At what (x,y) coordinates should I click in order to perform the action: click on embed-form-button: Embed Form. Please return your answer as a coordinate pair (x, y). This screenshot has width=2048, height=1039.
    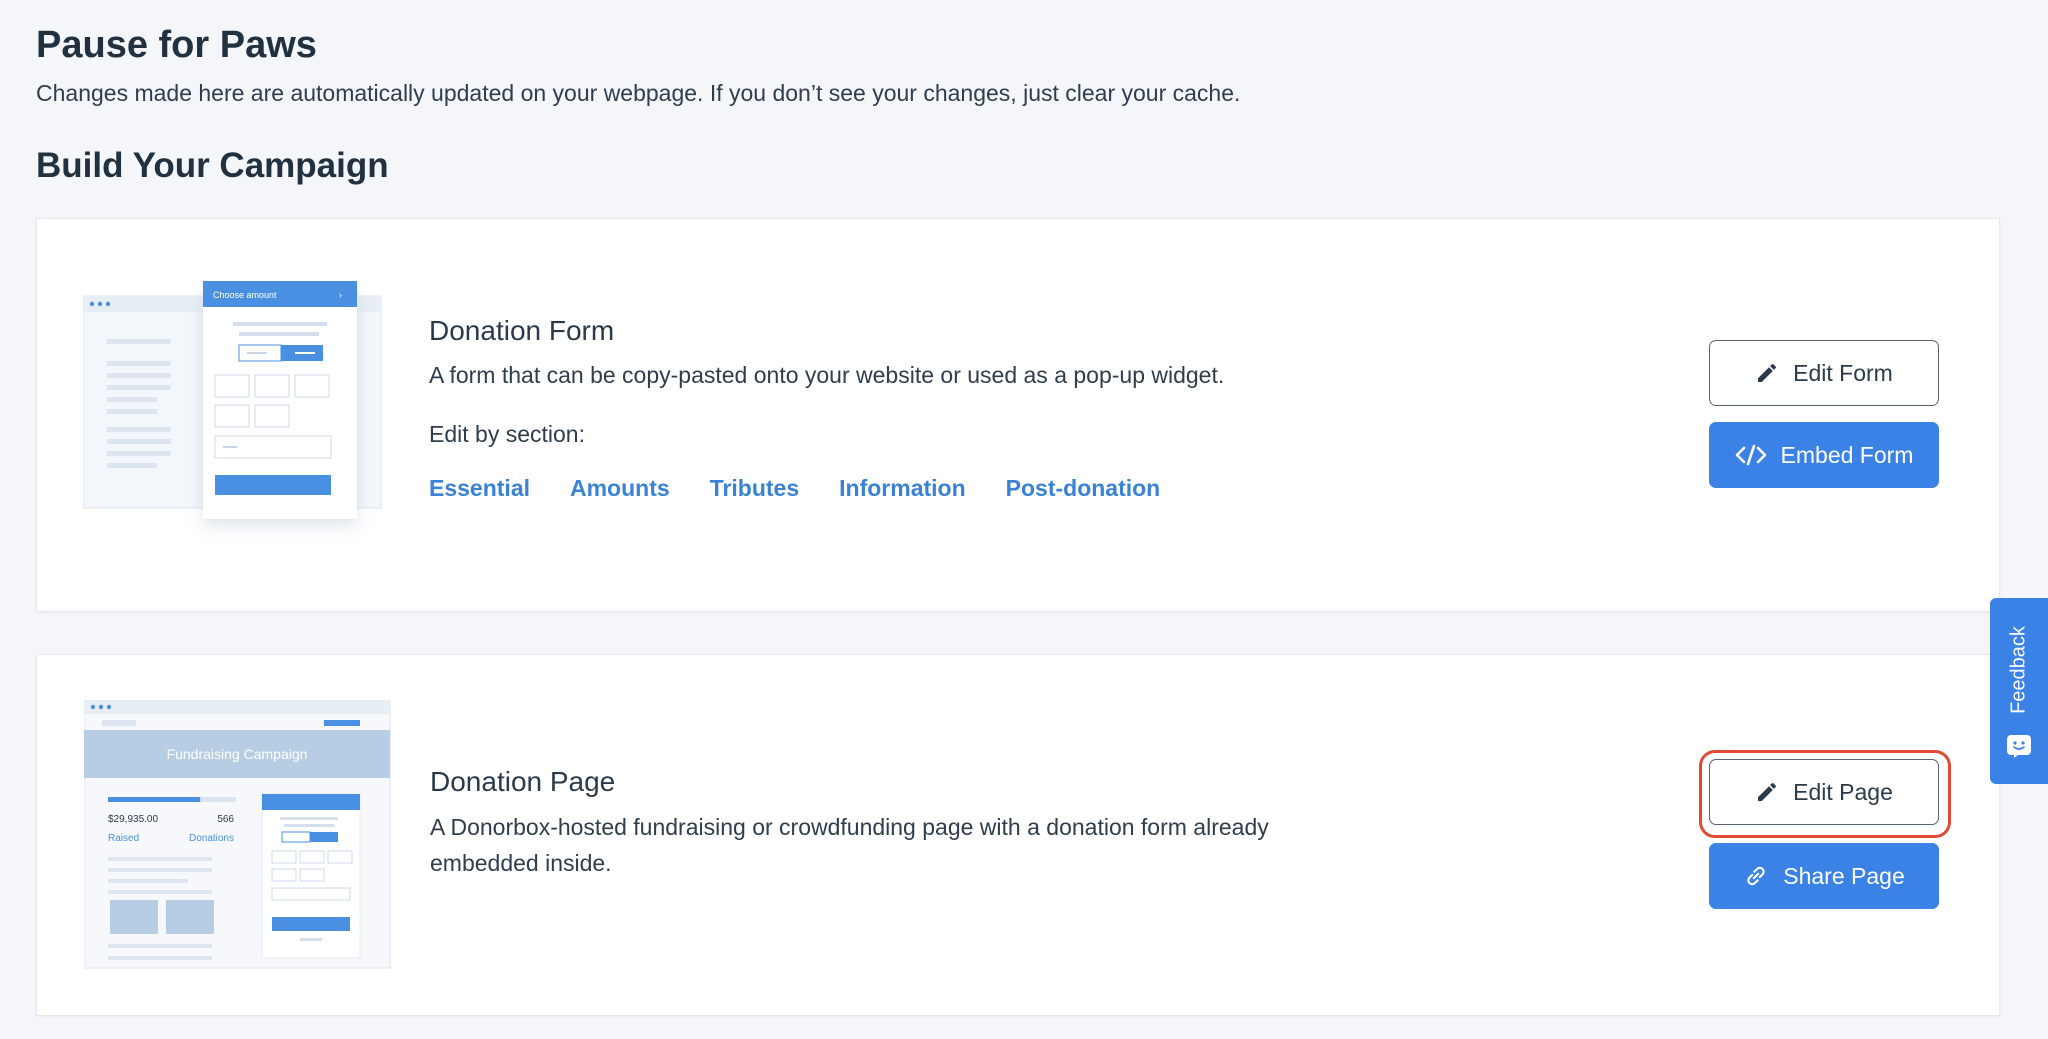
    Looking at the image, I should click on (1824, 455).